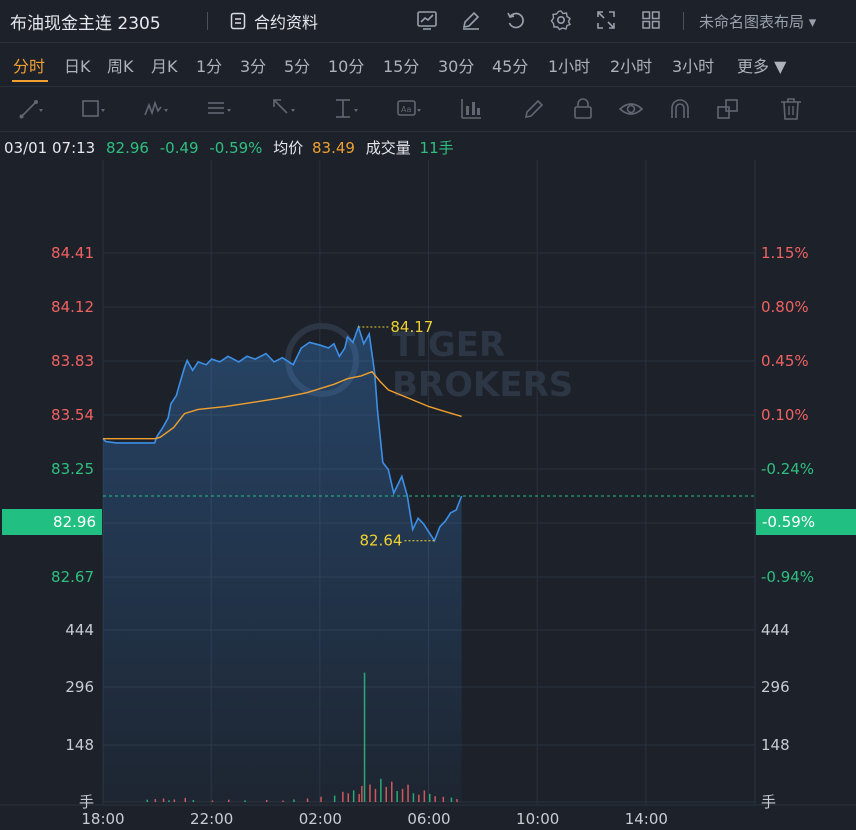  I want to click on tab-3hour: 3小时, so click(693, 65).